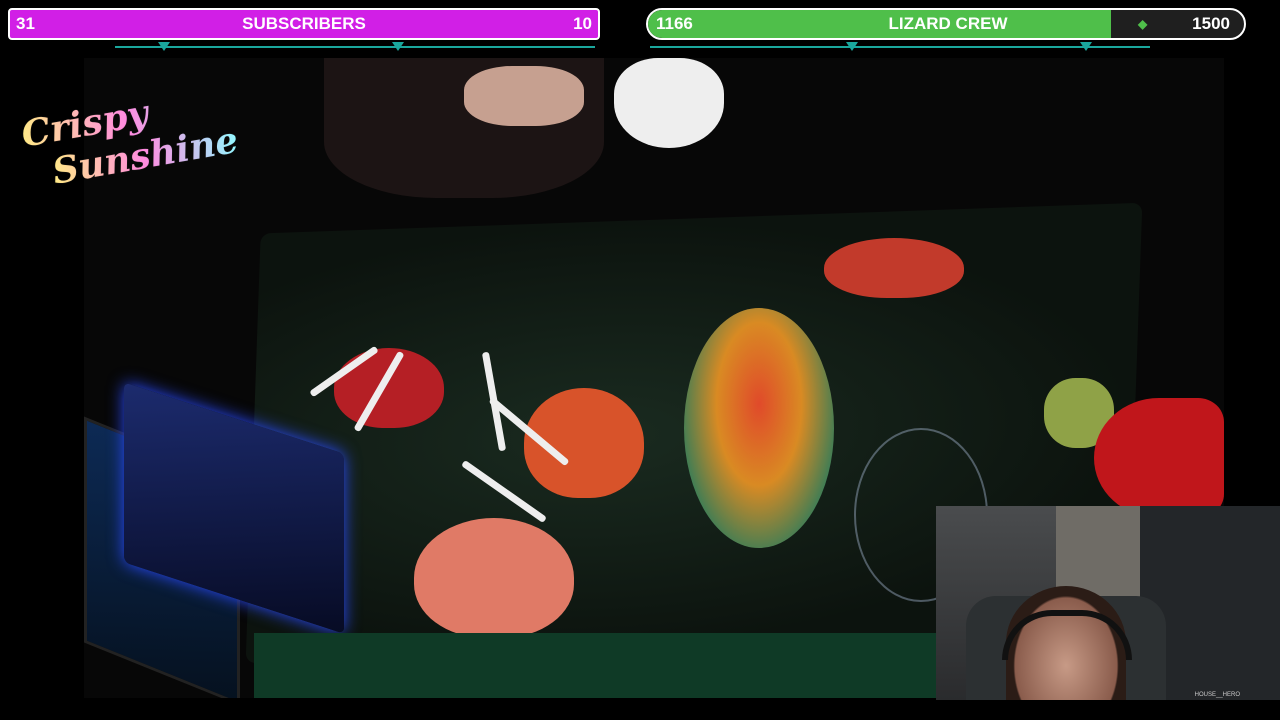 The image size is (1280, 720). Describe the element at coordinates (1217, 695) in the screenshot. I see `camera-tag: HOUSE__HERO` at that location.